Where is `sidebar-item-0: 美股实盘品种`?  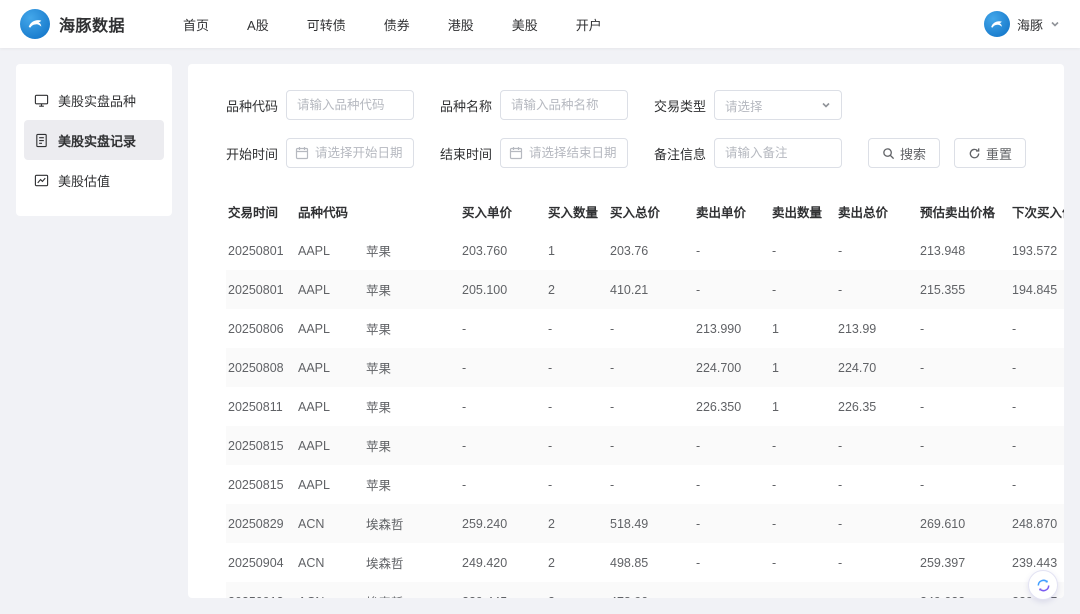
sidebar-item-0: 美股实盘品种 is located at coordinates (94, 100).